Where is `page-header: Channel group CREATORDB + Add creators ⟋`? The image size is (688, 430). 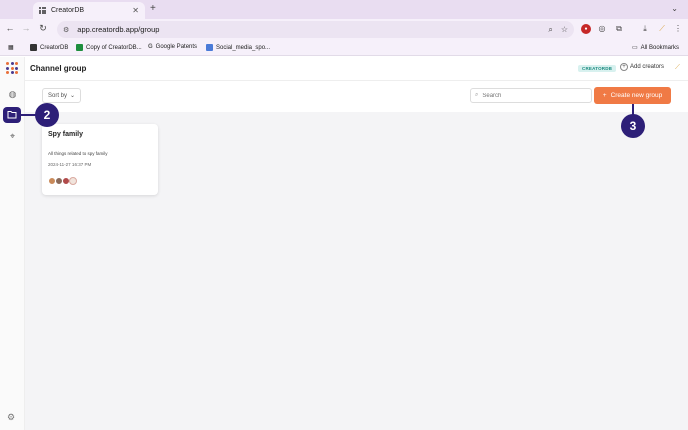
page-header: Channel group CREATORDB + Add creators ⟋ is located at coordinates (356, 69).